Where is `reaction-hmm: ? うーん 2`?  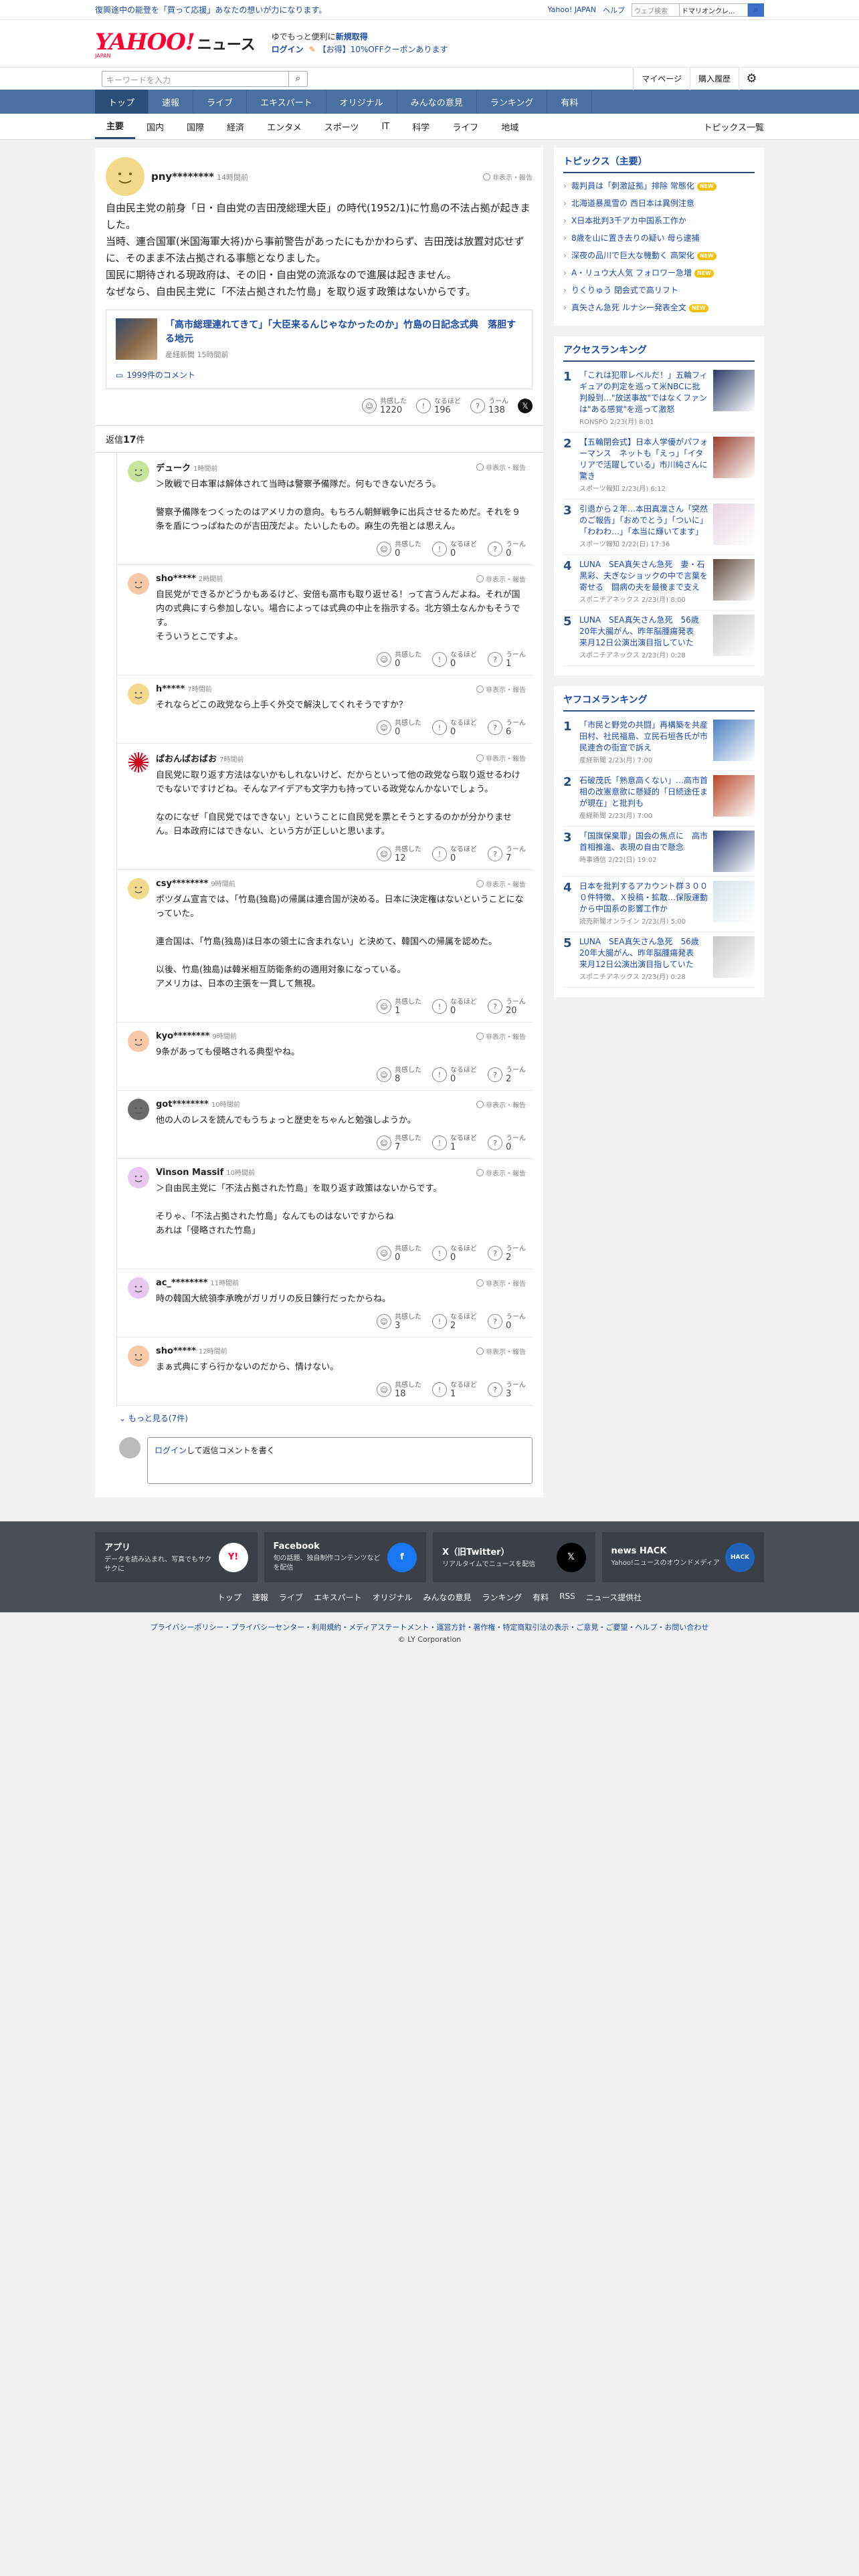
reaction-hmm: ? うーん 2 is located at coordinates (507, 1075).